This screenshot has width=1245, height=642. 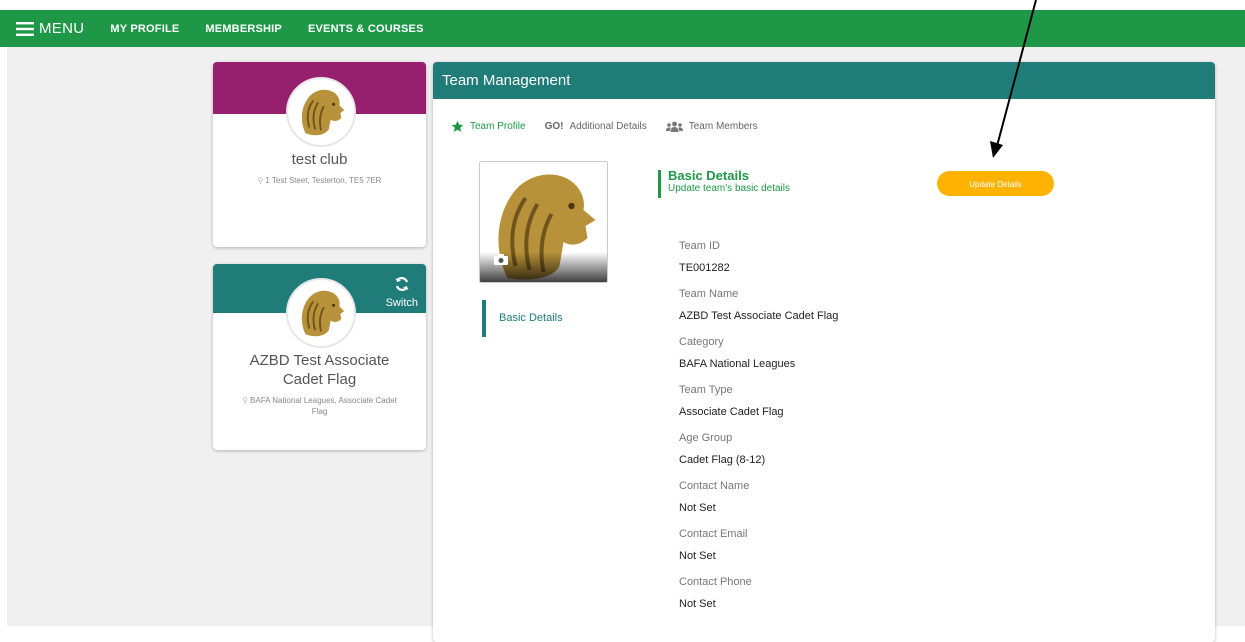 I want to click on nav-link-membership: MEMBERSHIP, so click(x=243, y=29).